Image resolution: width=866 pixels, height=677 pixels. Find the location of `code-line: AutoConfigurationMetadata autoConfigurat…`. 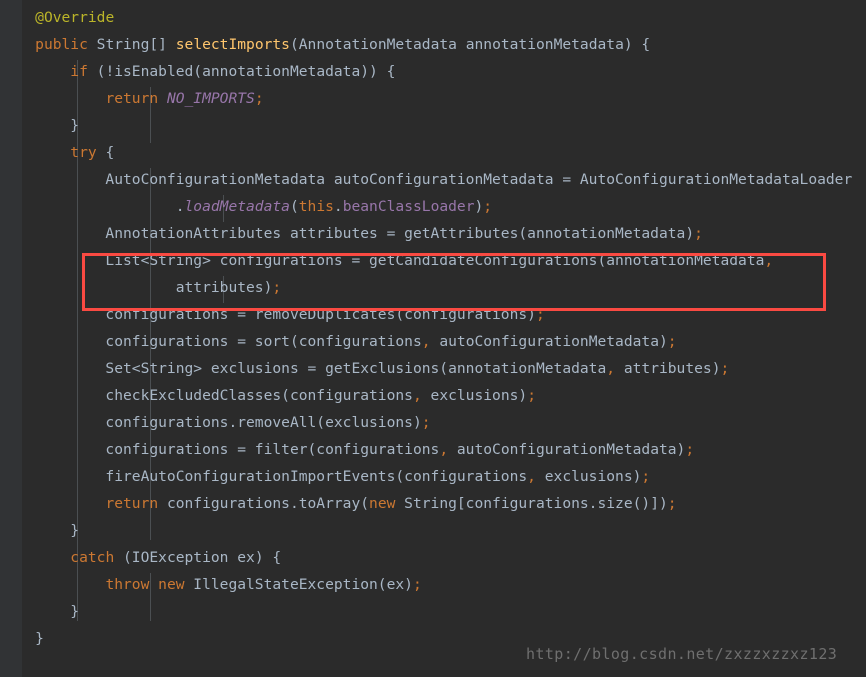

code-line: AutoConfigurationMetadata autoConfigurat… is located at coordinates (426, 179).